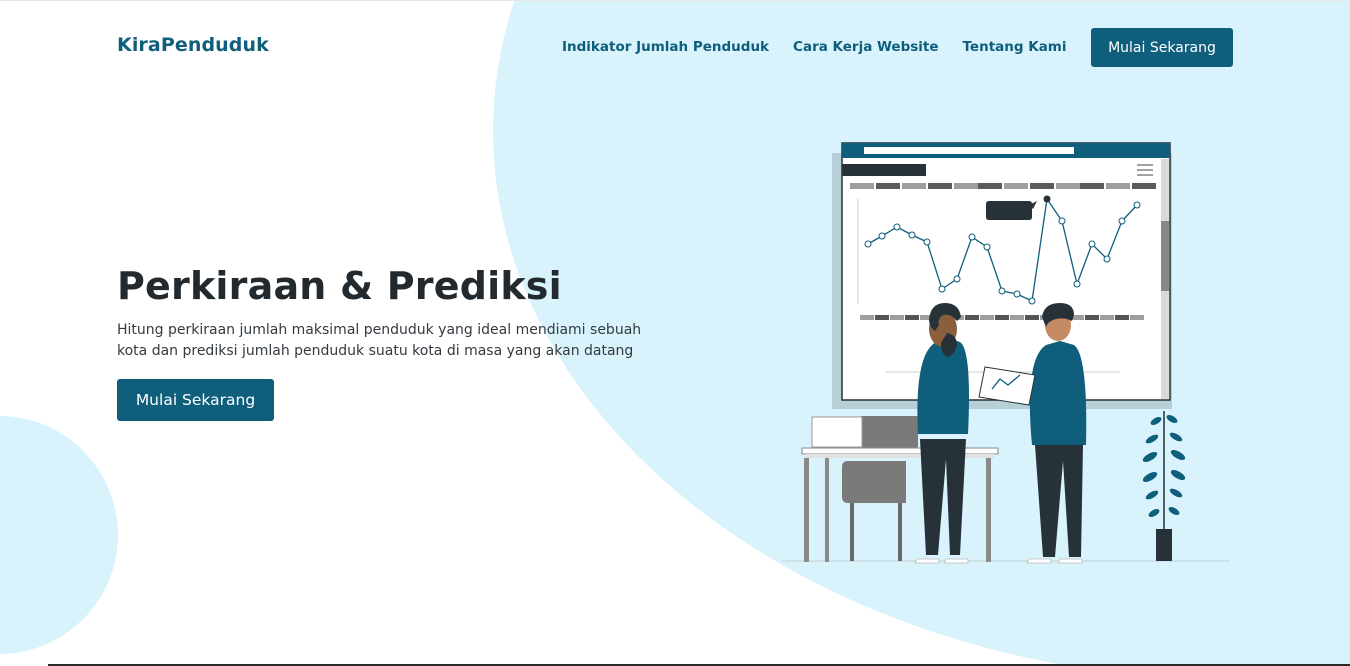 The image size is (1350, 666). What do you see at coordinates (195, 400) in the screenshot?
I see `hero-start-button: Mulai Sekarang` at bounding box center [195, 400].